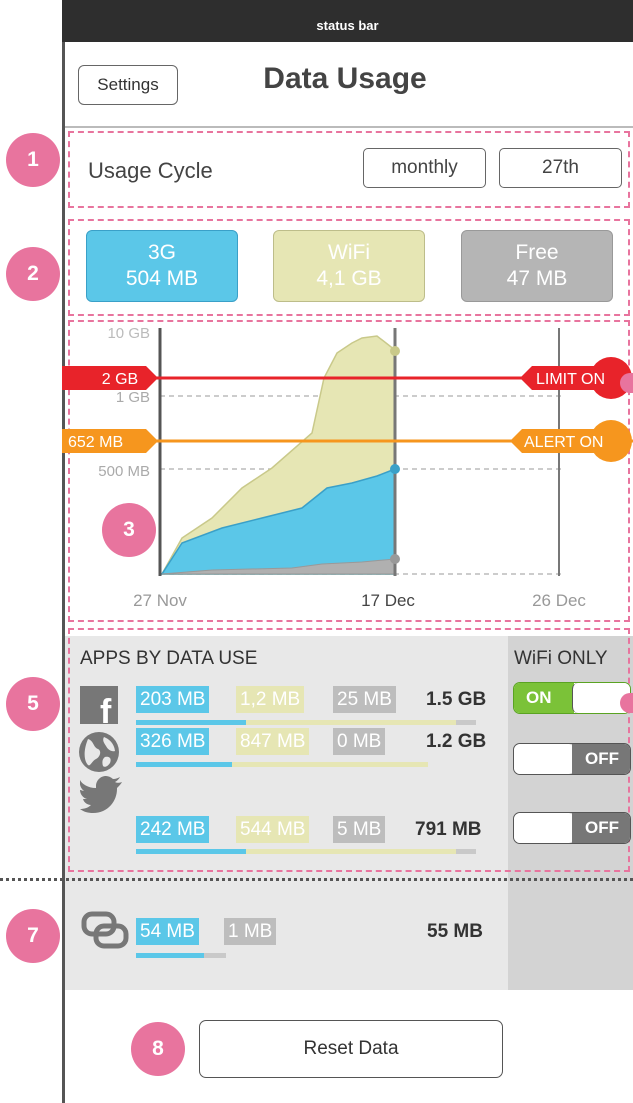 This screenshot has height=1103, width=633. I want to click on app2-wifi-only-toggle: OFF, so click(572, 759).